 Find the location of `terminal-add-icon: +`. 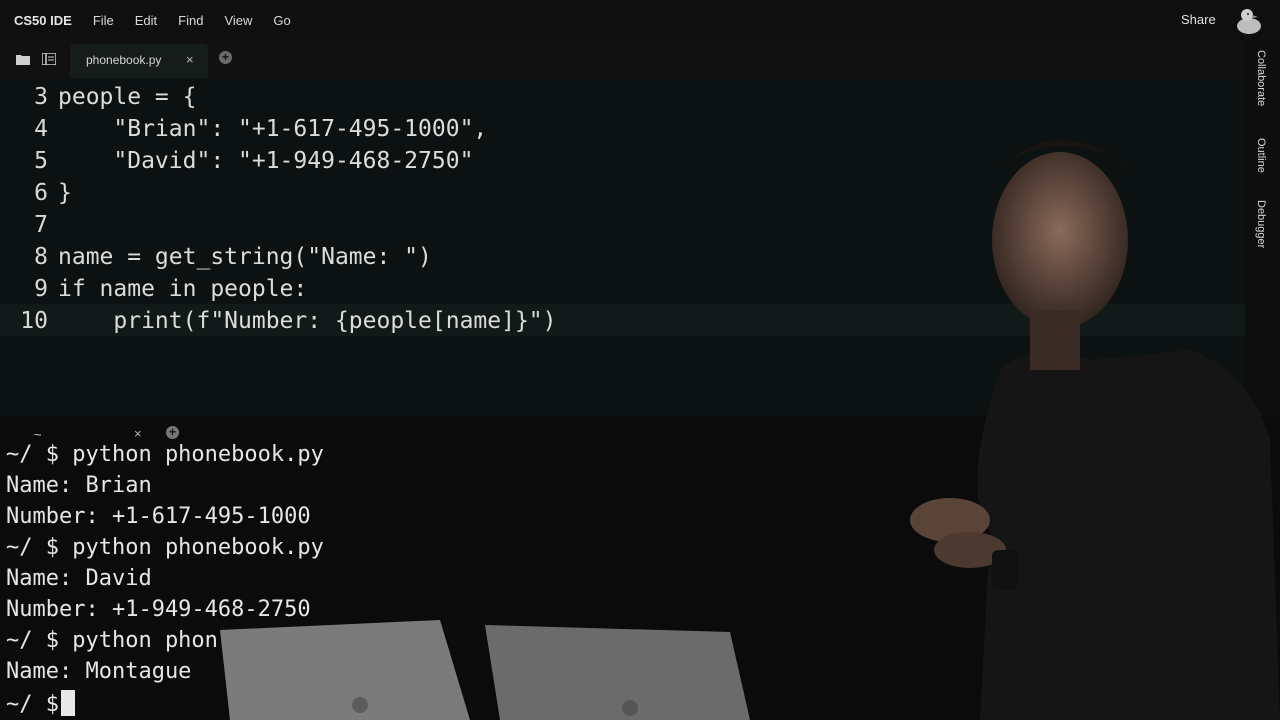

terminal-add-icon: + is located at coordinates (172, 432).